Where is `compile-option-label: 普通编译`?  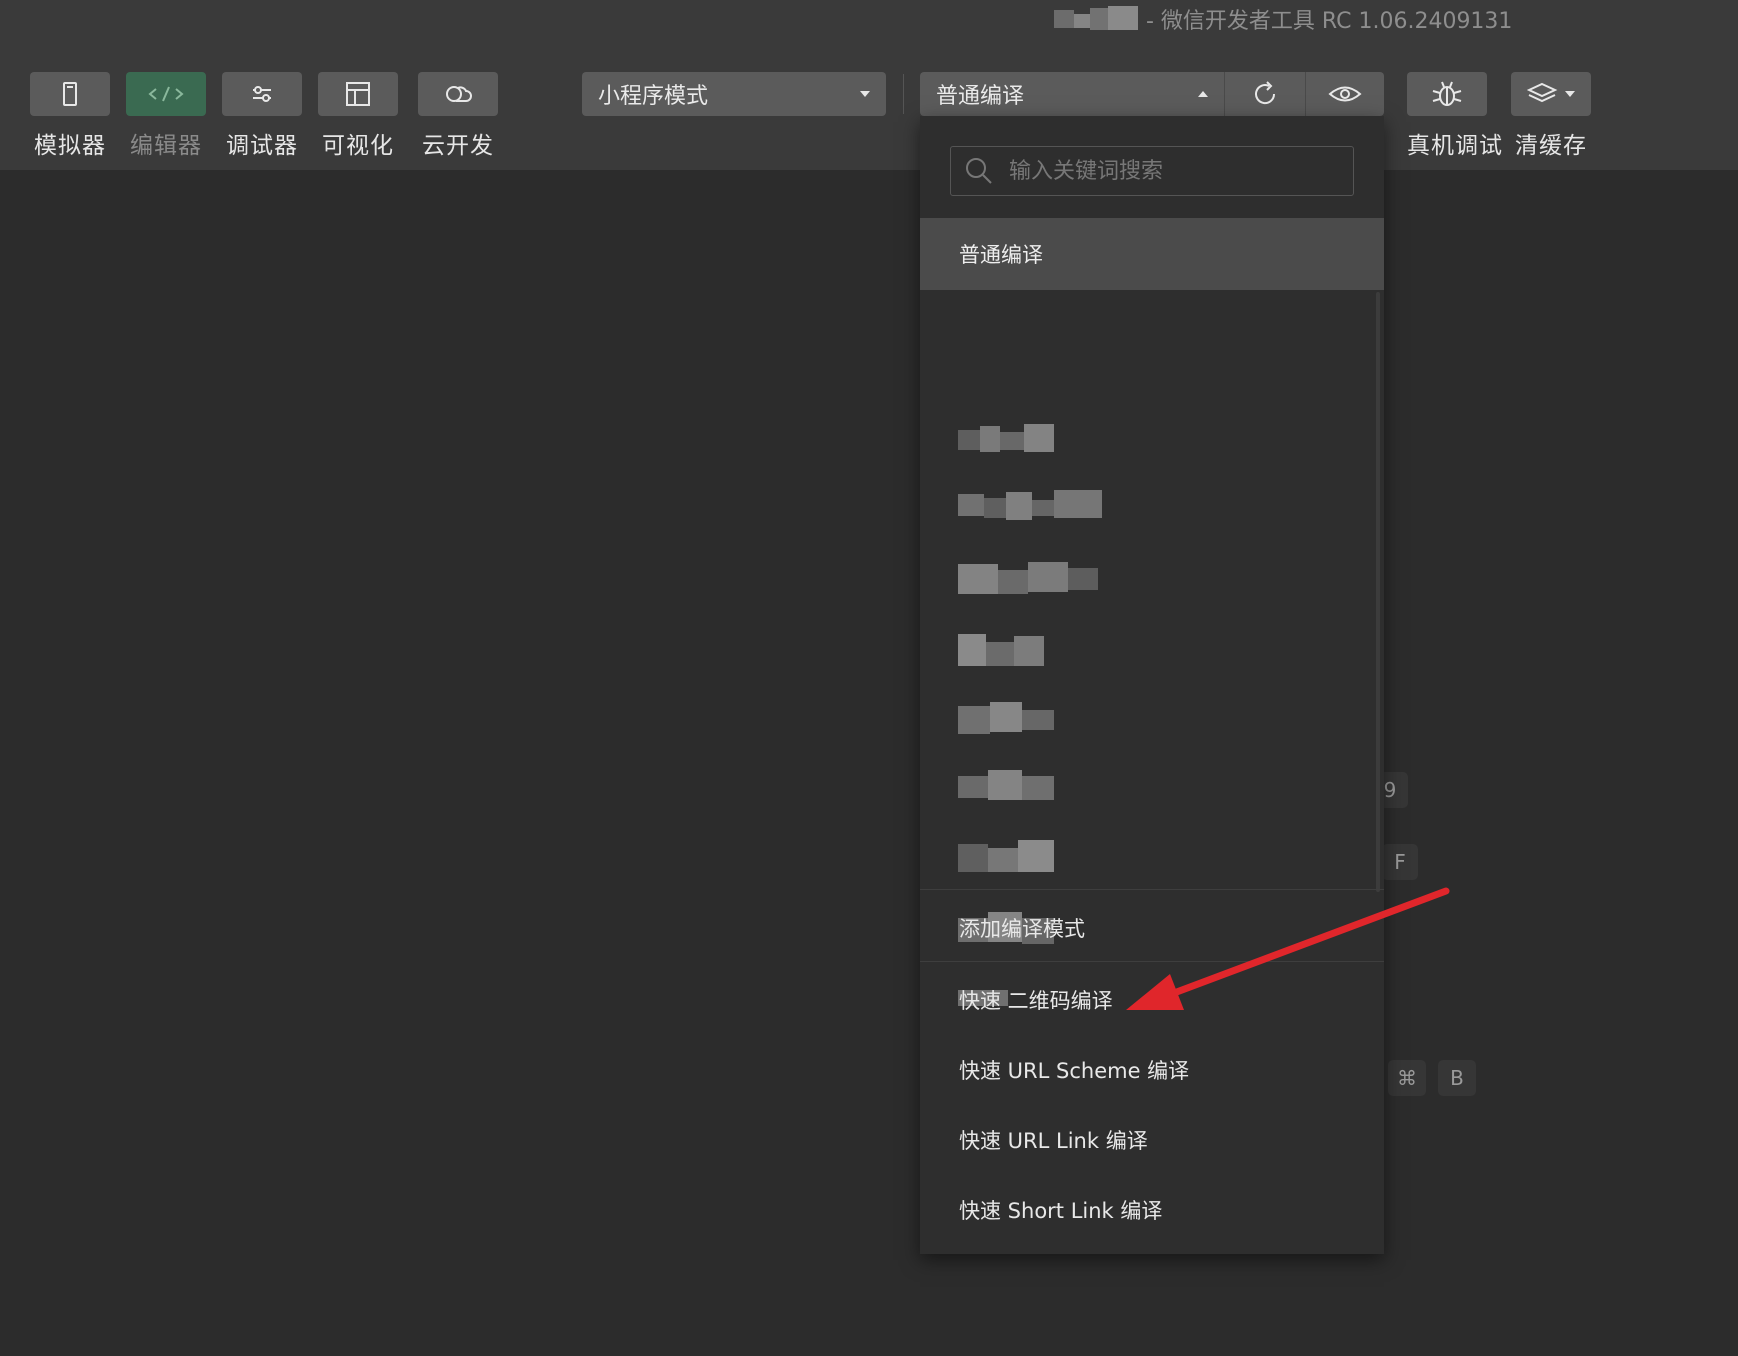
compile-option-label: 普通编译 is located at coordinates (1001, 255).